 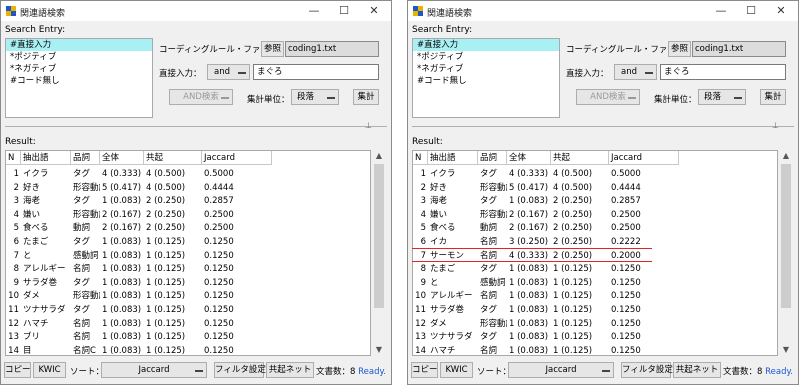 I want to click on table-row: 14 ハマチ 名詞 1 (0.083) 1 (0.125) 0.1250, so click(x=595, y=350).